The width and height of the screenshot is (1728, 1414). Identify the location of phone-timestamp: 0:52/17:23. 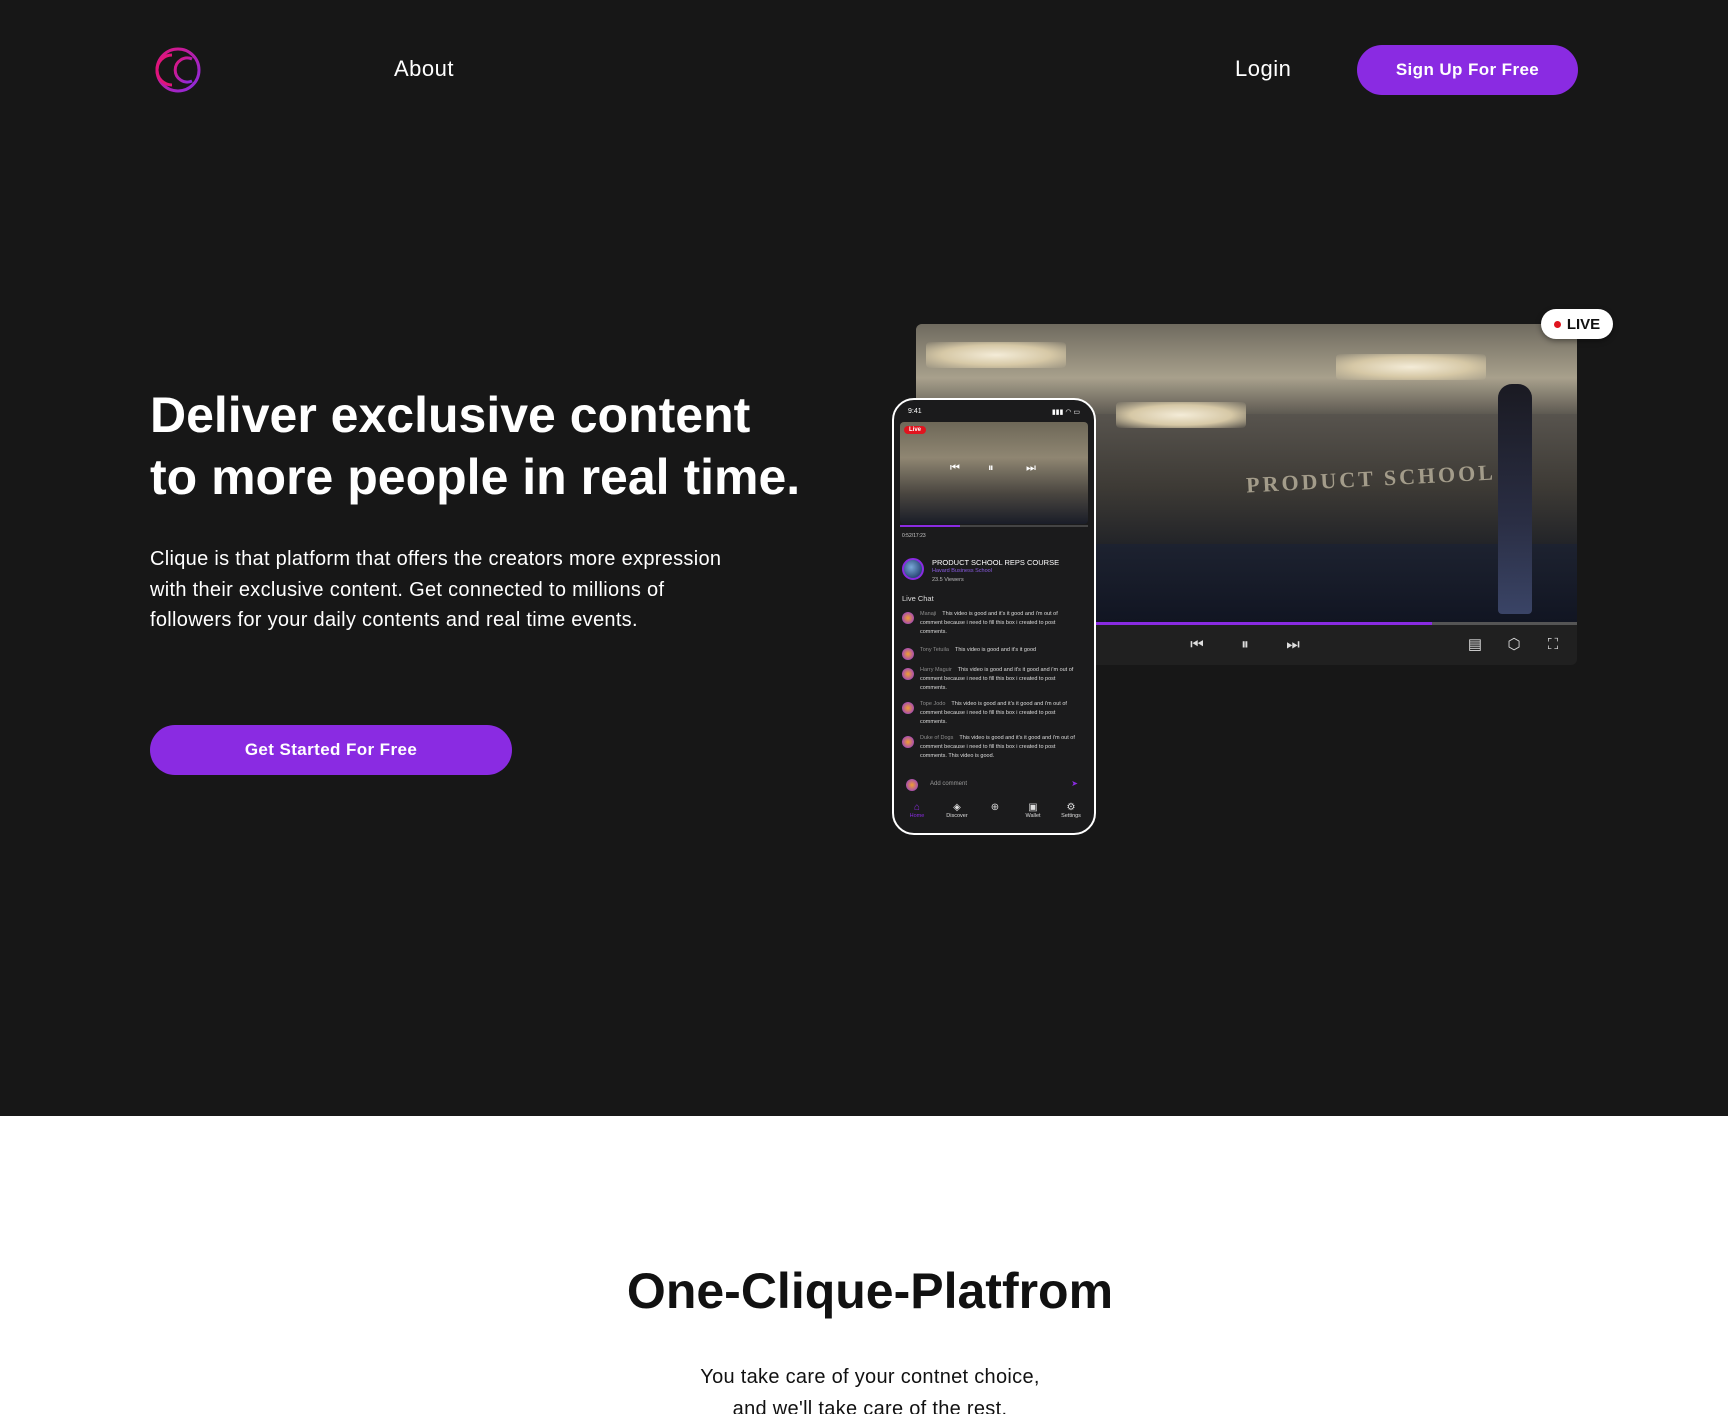
(914, 536).